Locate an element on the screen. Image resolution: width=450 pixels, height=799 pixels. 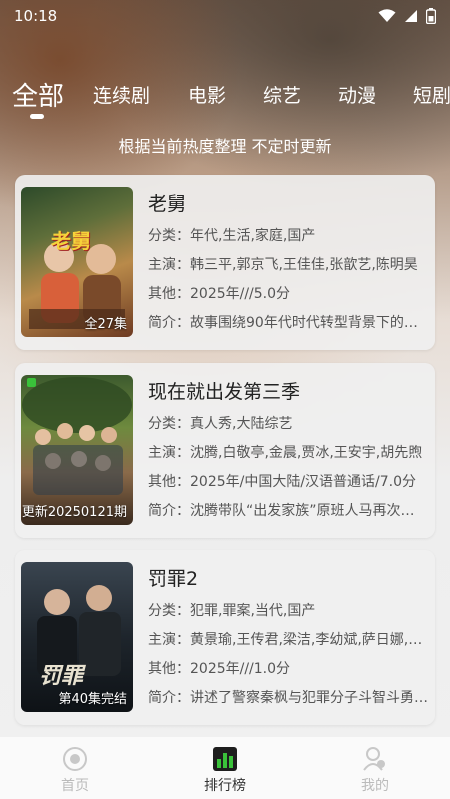
poster-image: 罚罪 第40集完结 is located at coordinates (77, 637).